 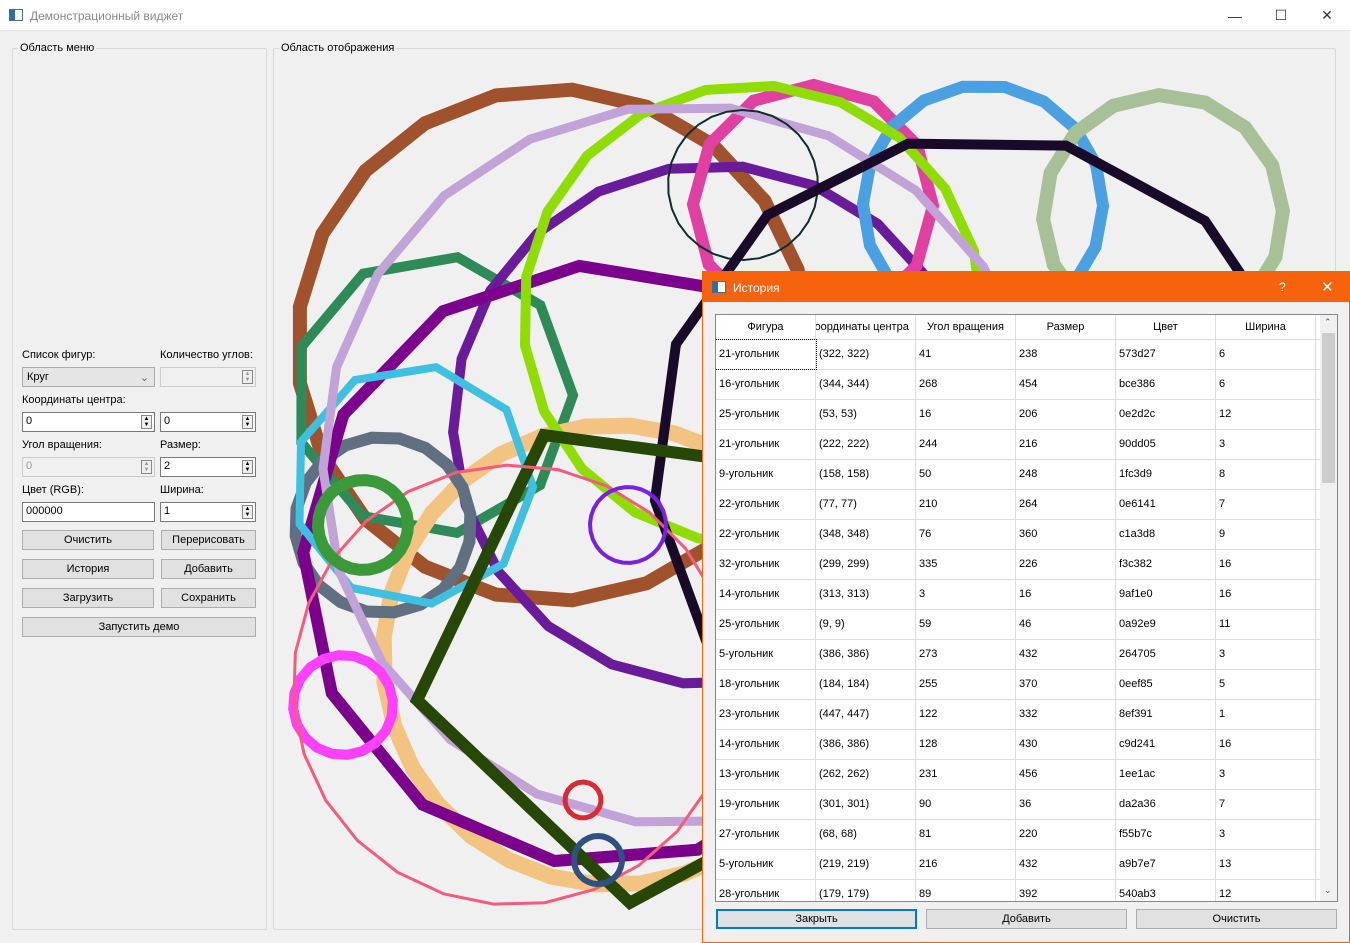 I want to click on table-cell: 1, so click(x=1266, y=714).